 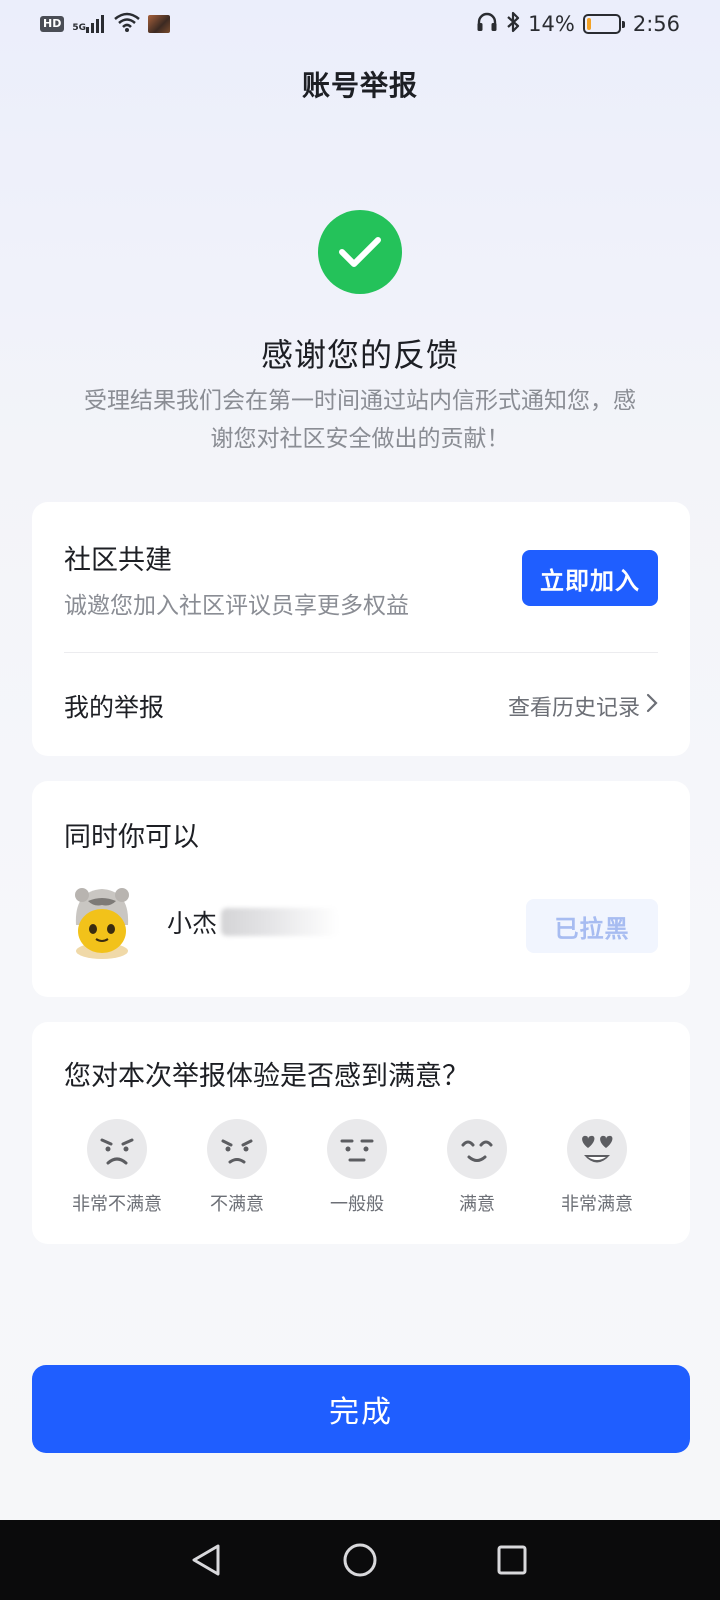 What do you see at coordinates (597, 1149) in the screenshot?
I see `very-satisfied-face-icon` at bounding box center [597, 1149].